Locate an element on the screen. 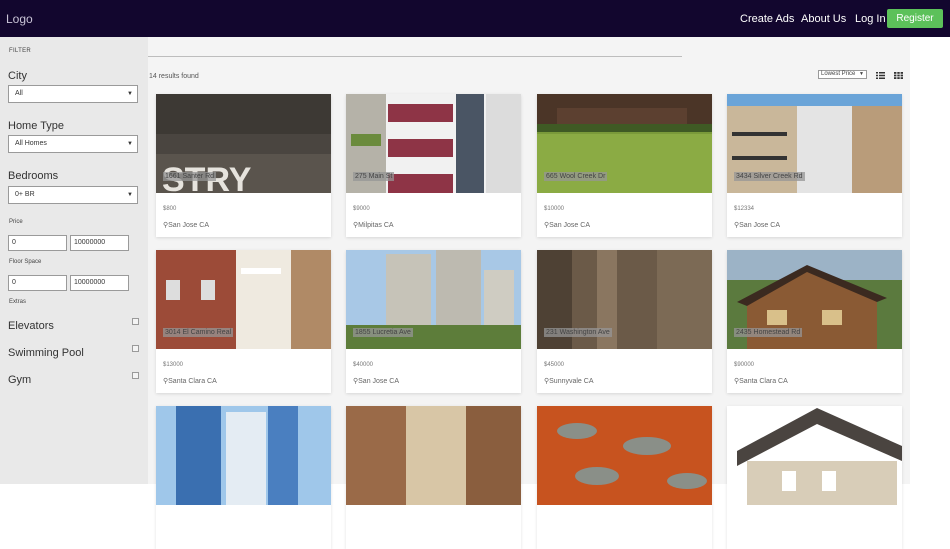 Image resolution: width=950 pixels, height=549 pixels. bedrooms-select: 0+ BR ▼ is located at coordinates (73, 195).